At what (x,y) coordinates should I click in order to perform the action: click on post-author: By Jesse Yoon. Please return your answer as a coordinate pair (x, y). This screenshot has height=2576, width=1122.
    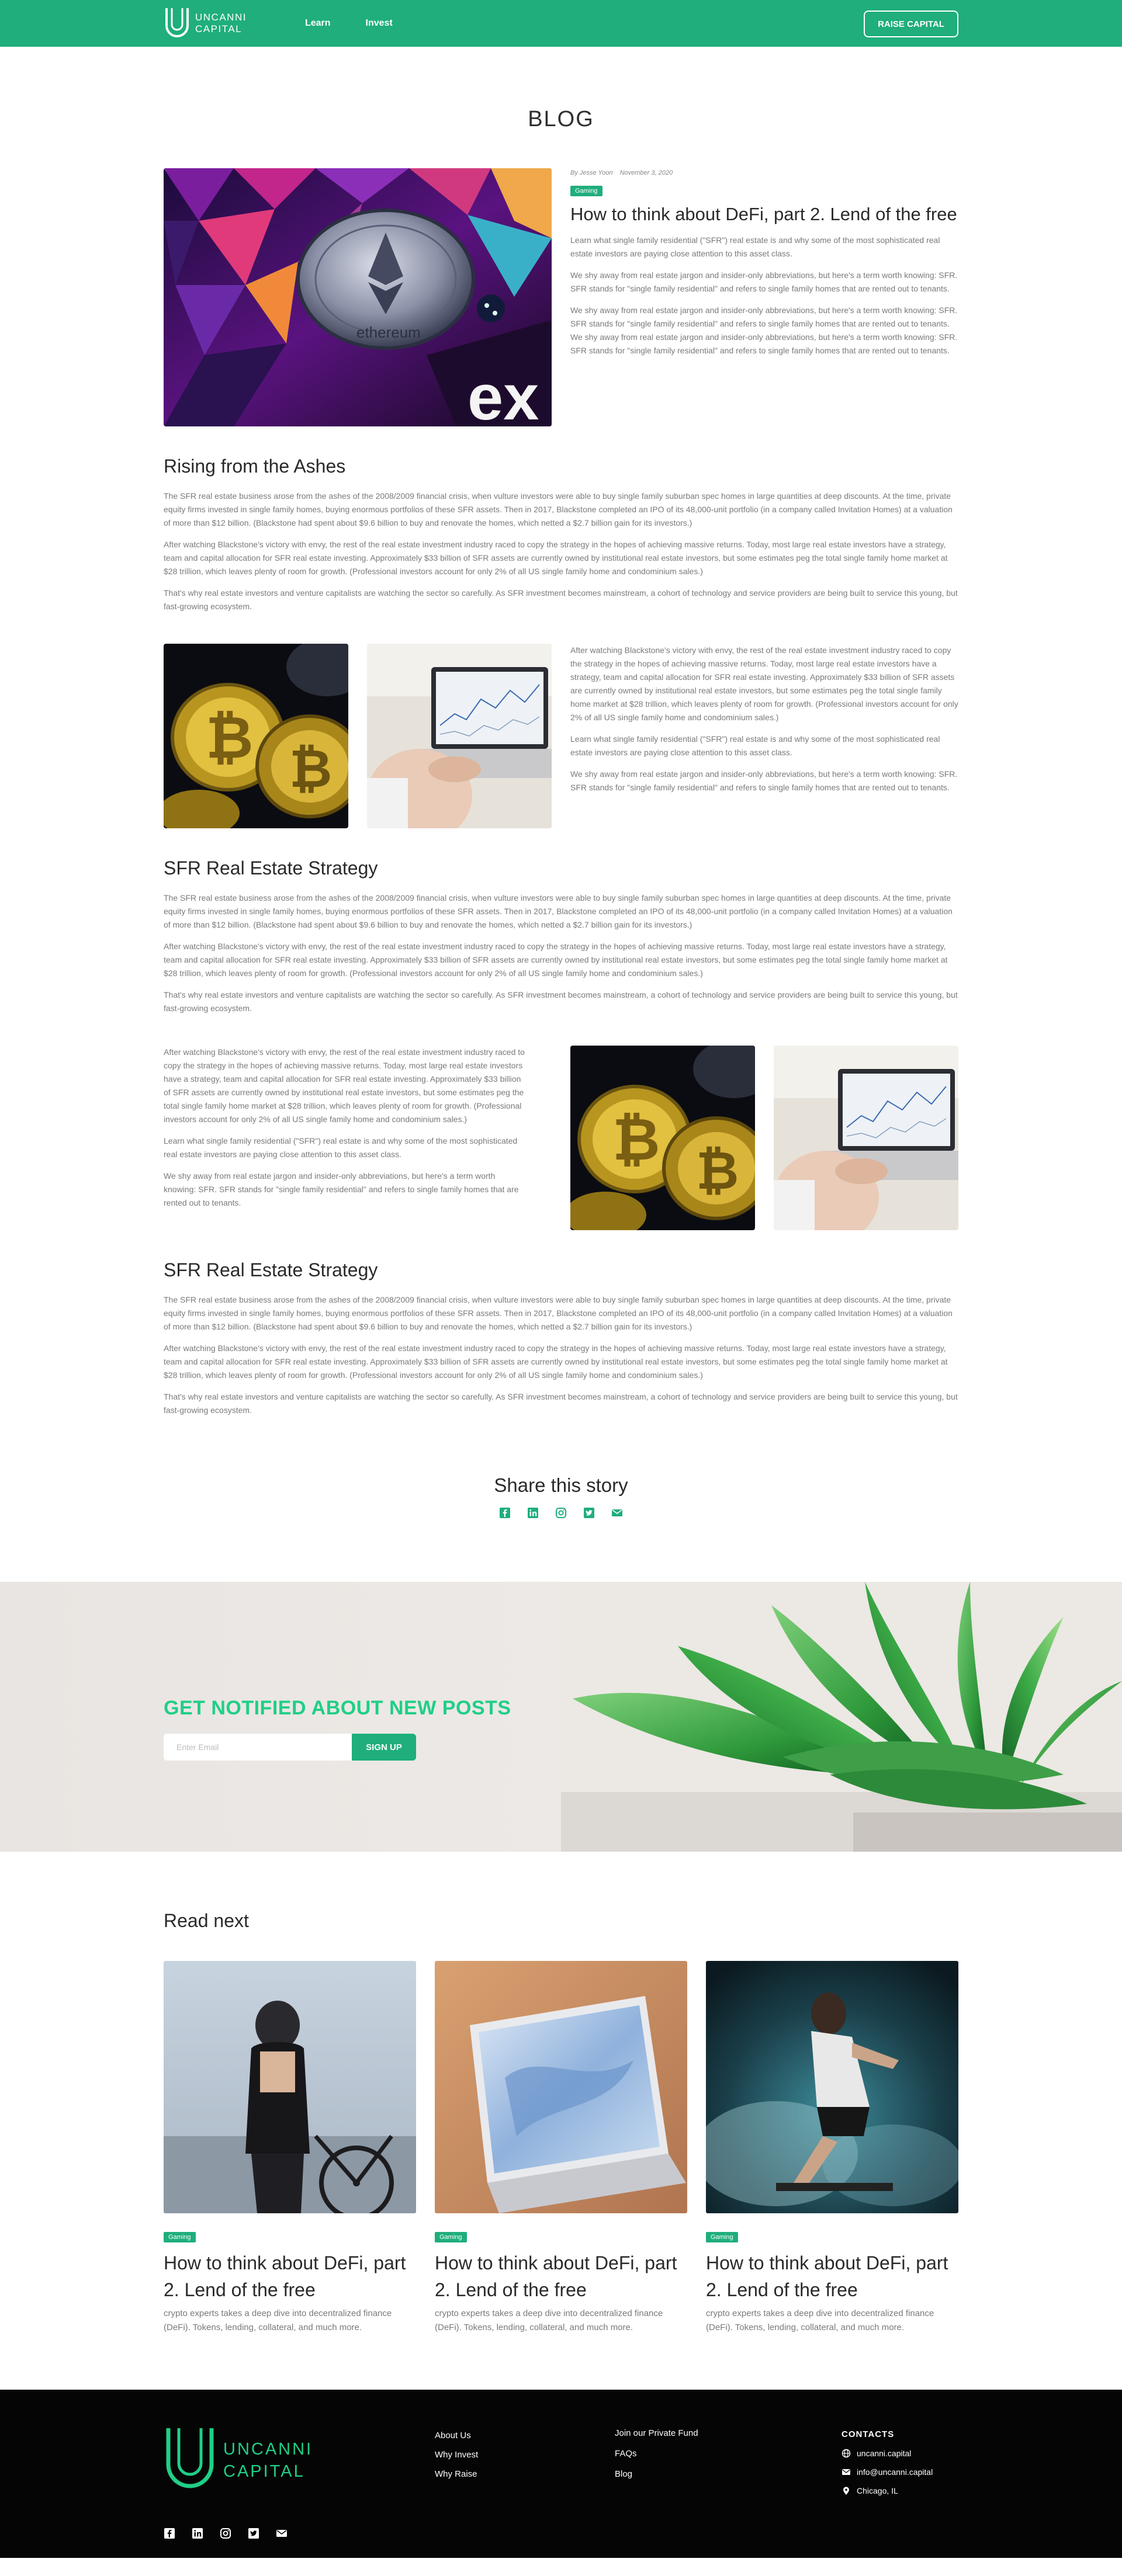
    Looking at the image, I should click on (591, 172).